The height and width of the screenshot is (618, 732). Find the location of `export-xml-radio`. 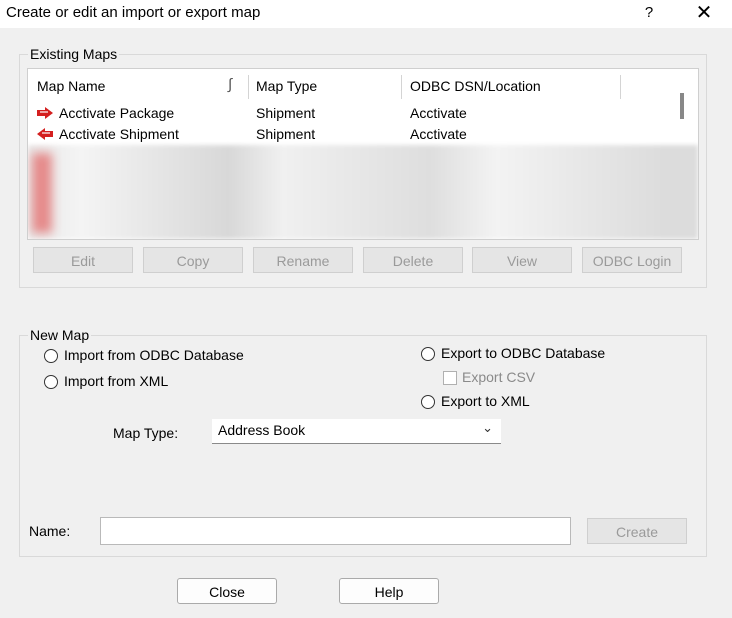

export-xml-radio is located at coordinates (428, 402).